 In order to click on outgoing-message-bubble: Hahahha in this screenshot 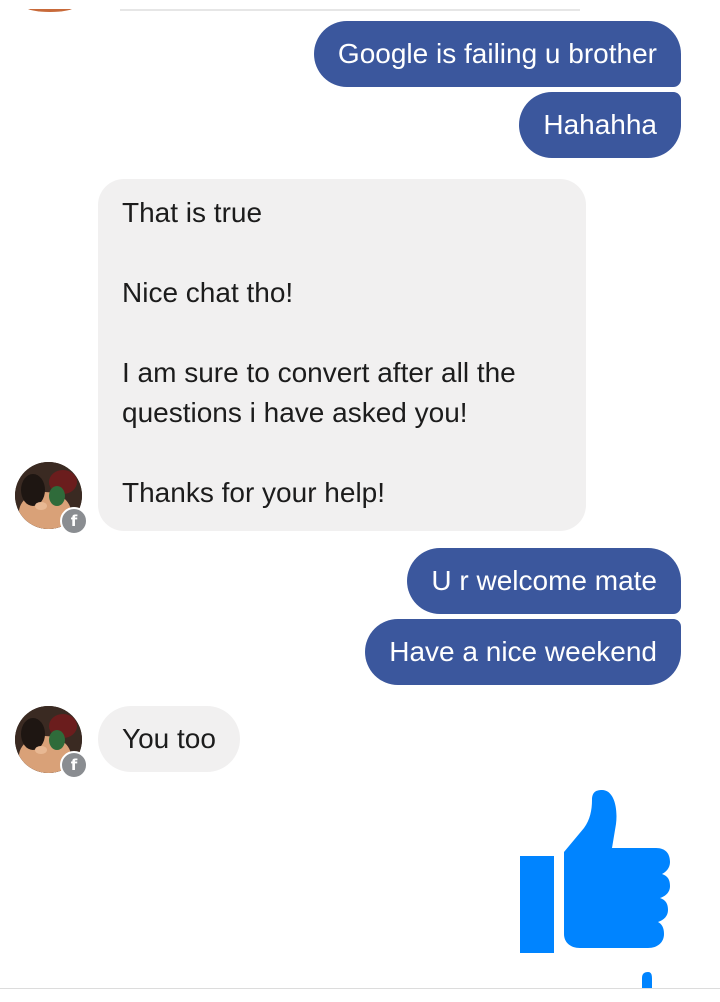, I will do `click(600, 125)`.